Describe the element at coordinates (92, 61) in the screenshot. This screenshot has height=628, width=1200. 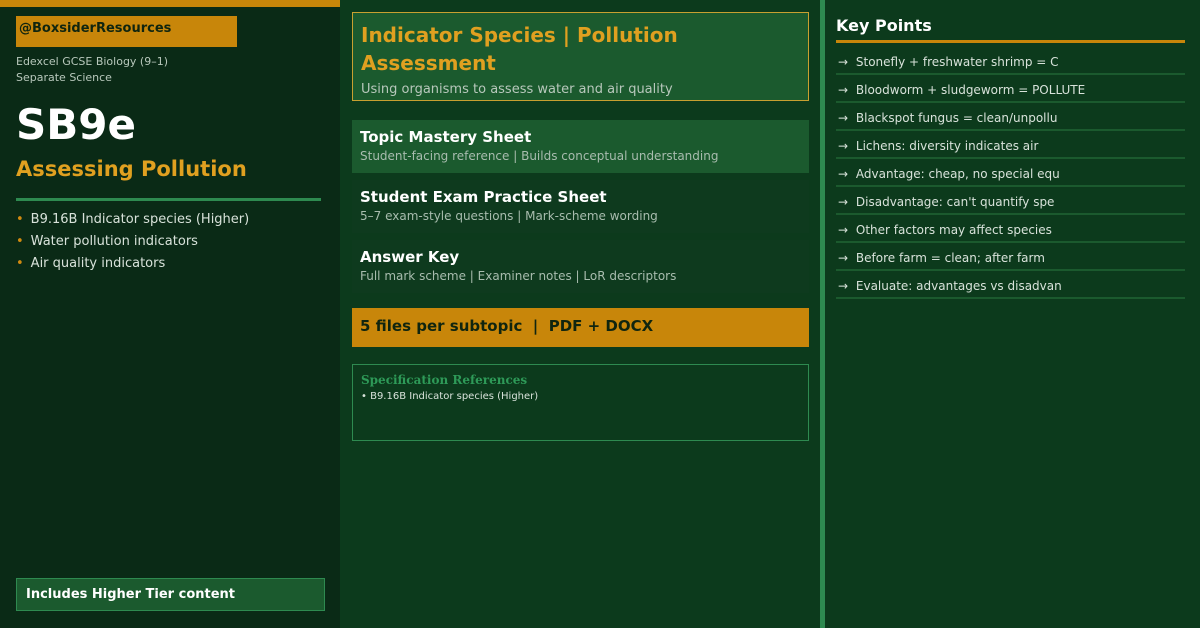
I see `course-name: Edexcel GCSE Biology (9–1)` at that location.